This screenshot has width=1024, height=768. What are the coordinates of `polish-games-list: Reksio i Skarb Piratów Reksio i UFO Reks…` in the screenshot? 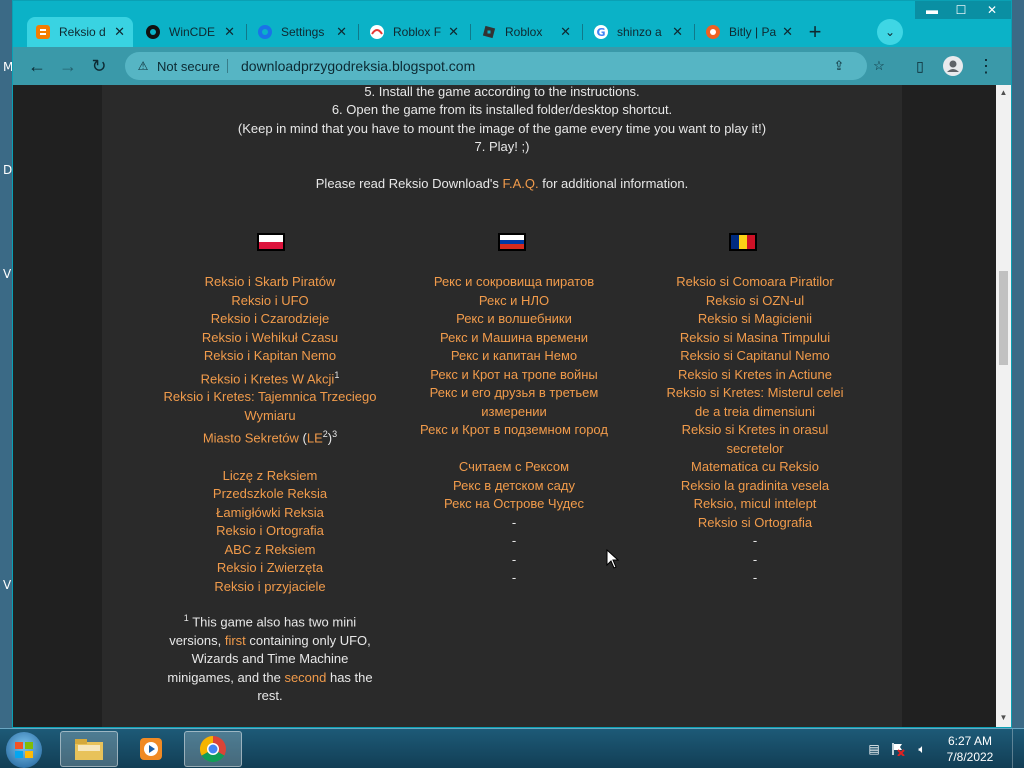 It's located at (270, 434).